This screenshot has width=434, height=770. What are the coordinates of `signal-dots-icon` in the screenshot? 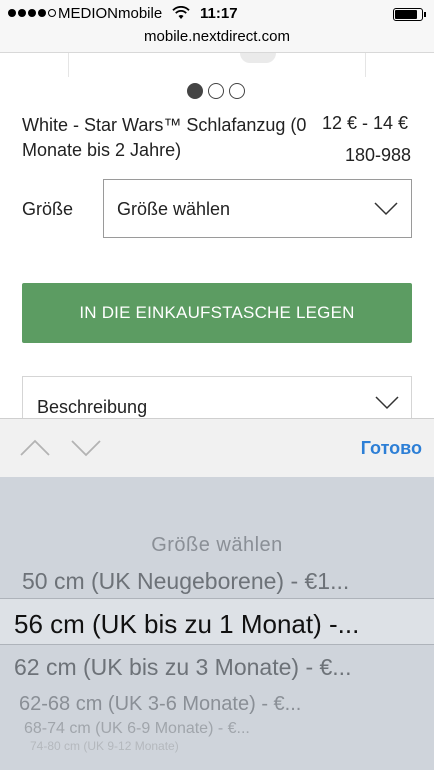 It's located at (32, 13).